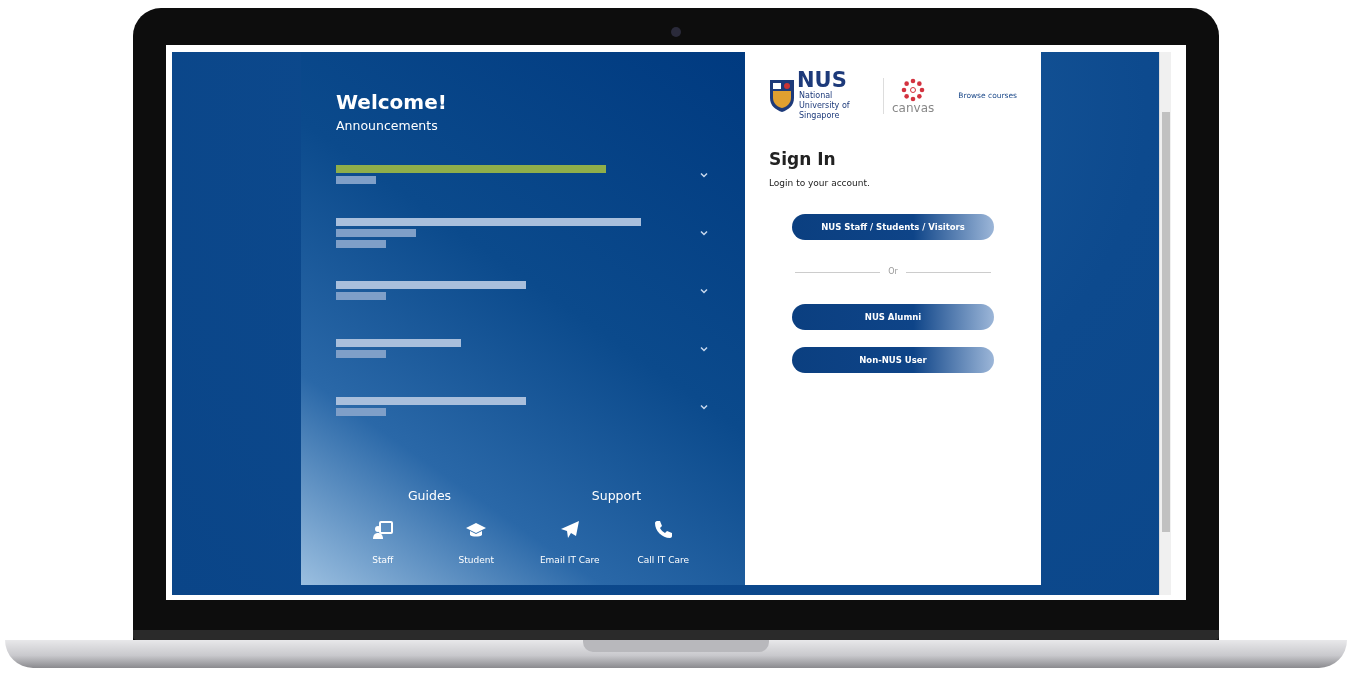 Image resolution: width=1352 pixels, height=681 pixels. I want to click on scrollbar, so click(1165, 323).